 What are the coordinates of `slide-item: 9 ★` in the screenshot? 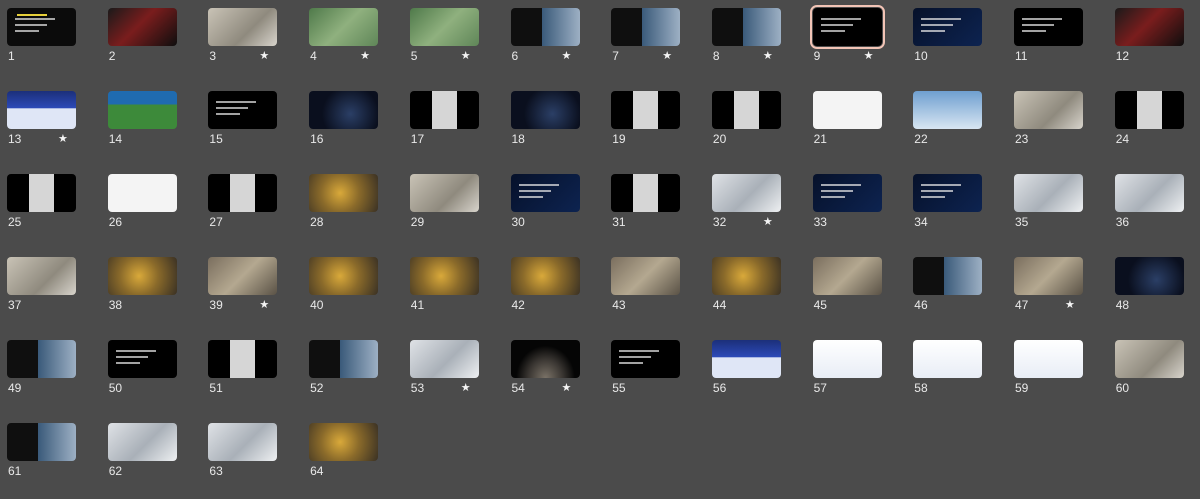 It's located at (856, 42).